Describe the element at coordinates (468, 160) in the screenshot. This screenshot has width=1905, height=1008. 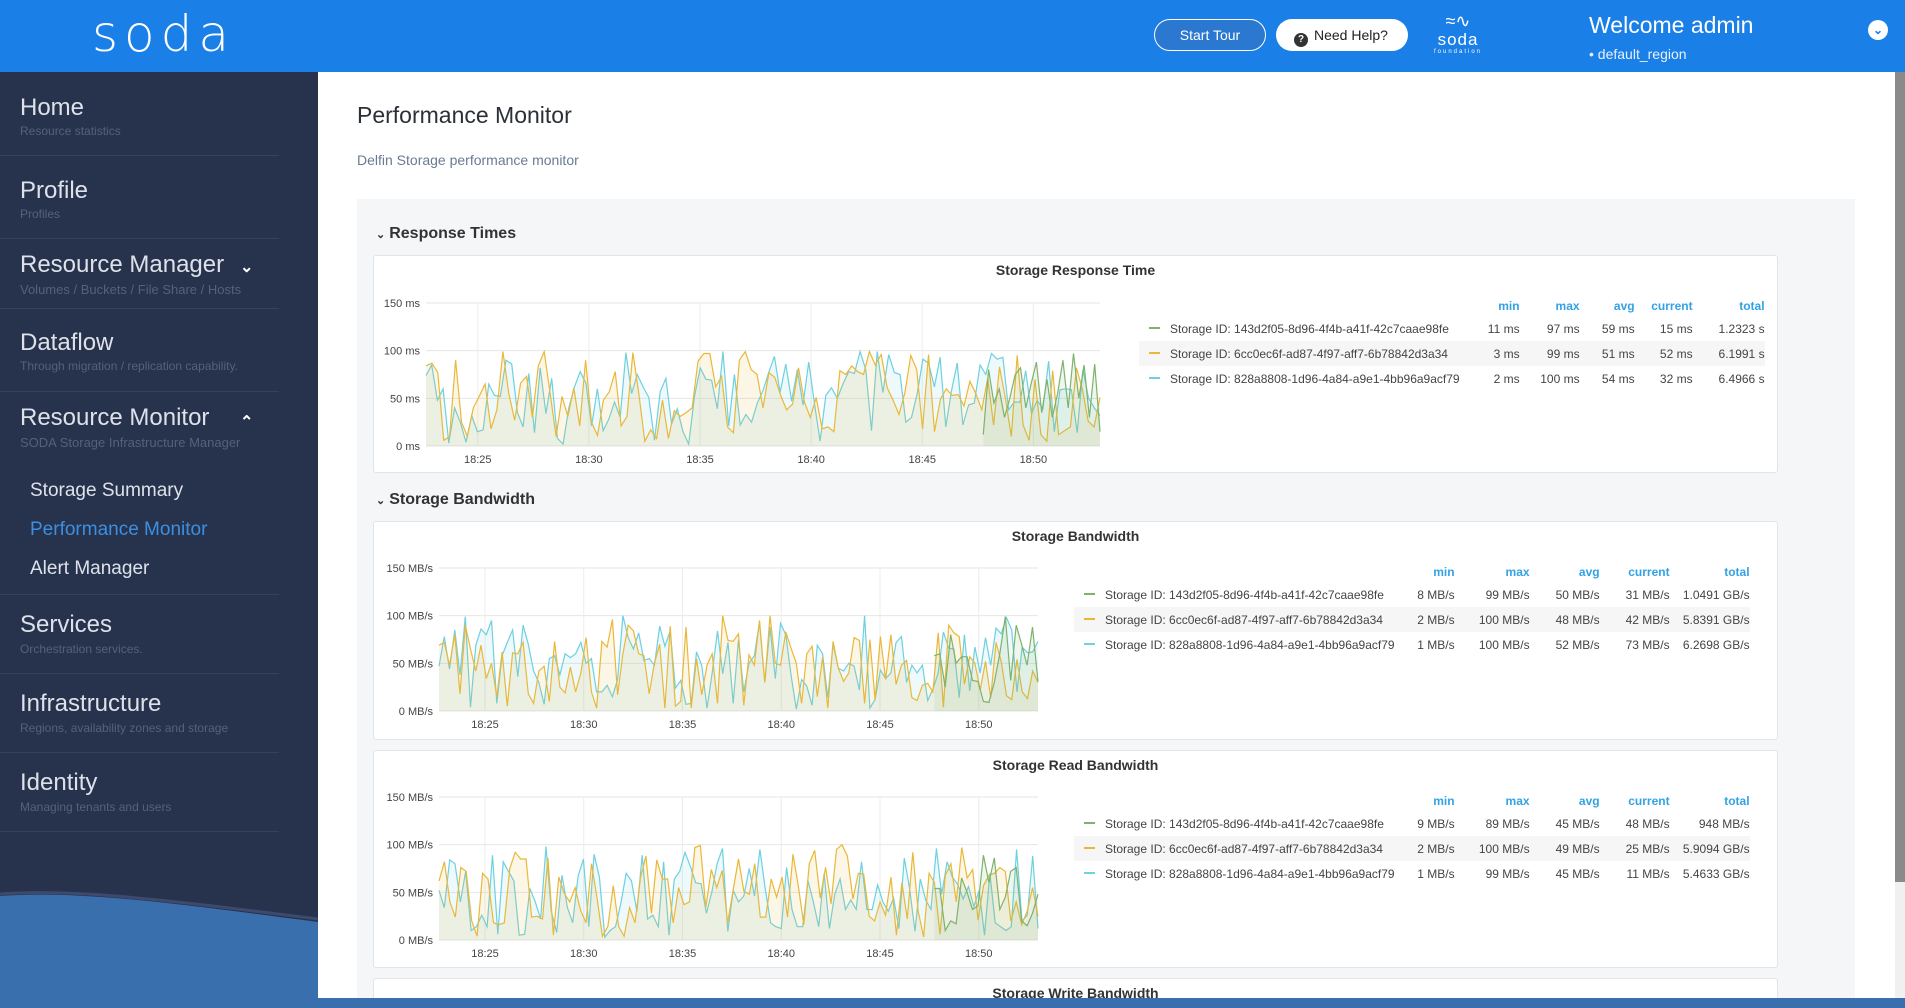
I see `page-subtitle: Delfin Storage performance monitor` at that location.